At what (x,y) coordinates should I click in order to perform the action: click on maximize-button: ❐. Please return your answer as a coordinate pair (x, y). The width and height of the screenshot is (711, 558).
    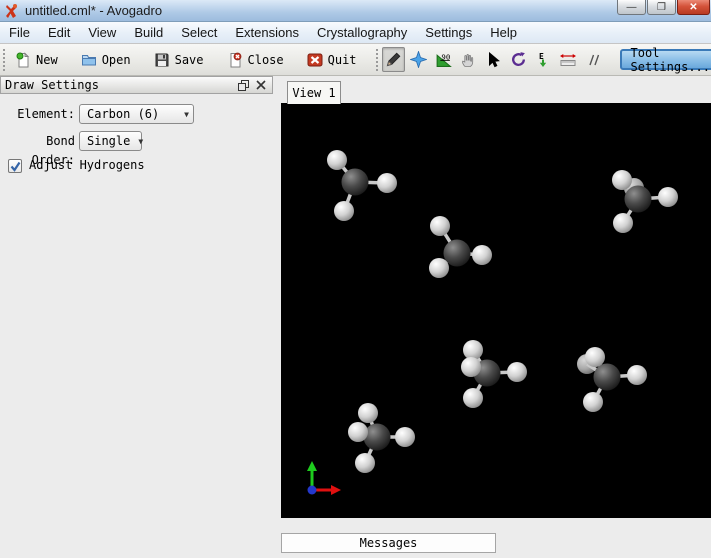
    Looking at the image, I should click on (661, 7).